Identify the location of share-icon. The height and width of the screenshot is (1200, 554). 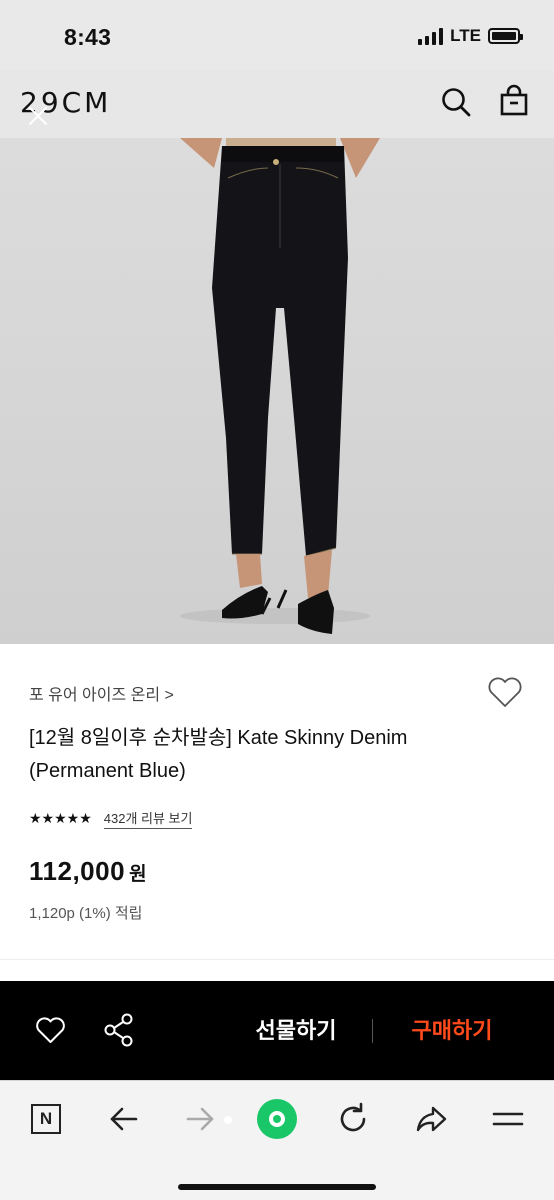
(119, 1030).